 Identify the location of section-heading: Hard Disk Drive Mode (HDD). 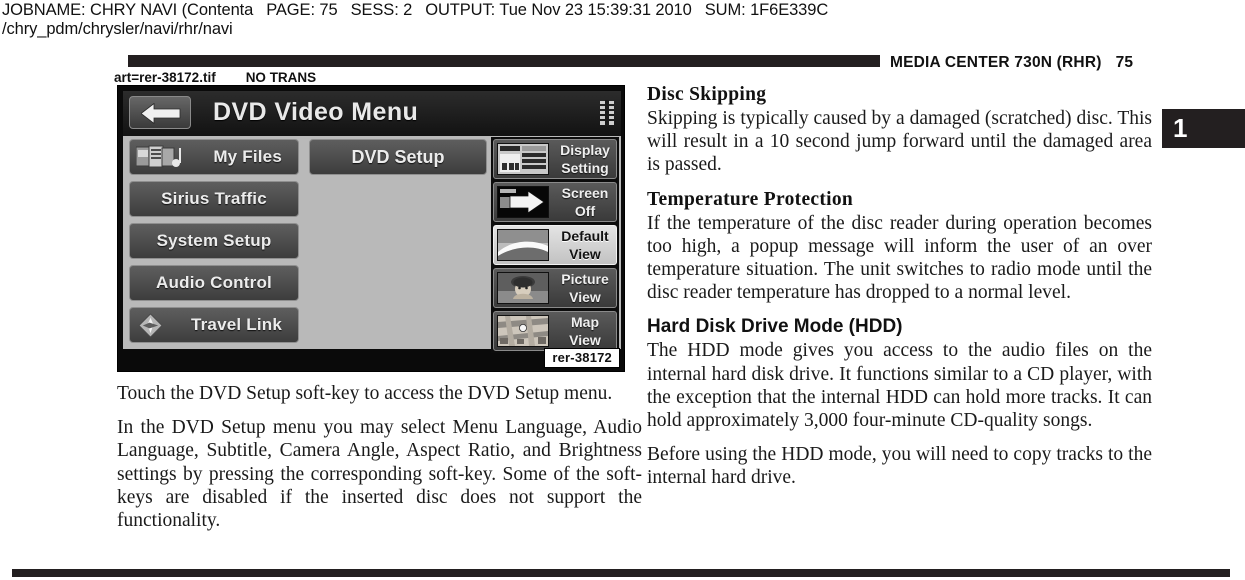
(775, 327).